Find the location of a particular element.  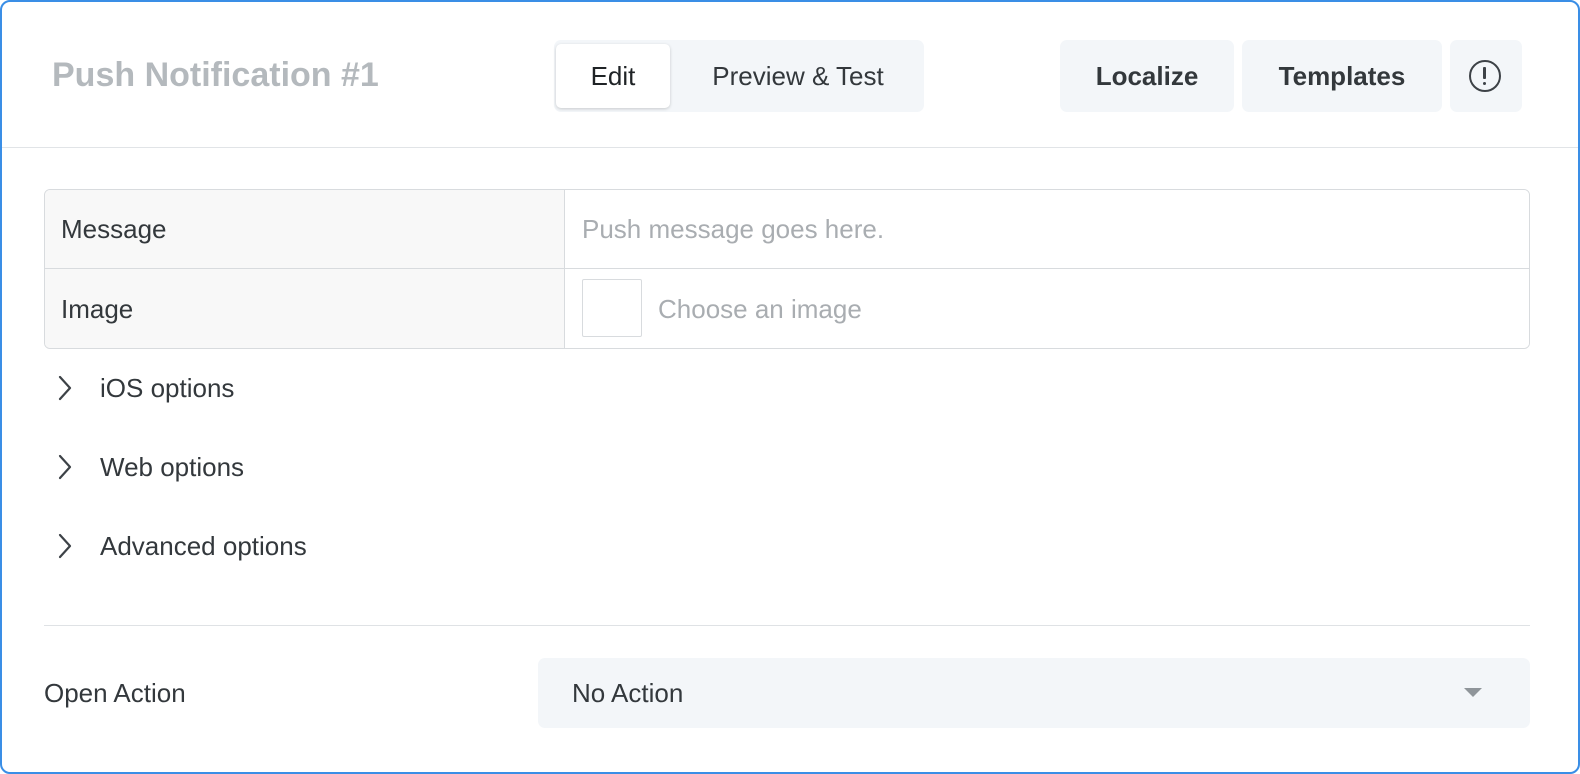

message-cell is located at coordinates (1047, 229).